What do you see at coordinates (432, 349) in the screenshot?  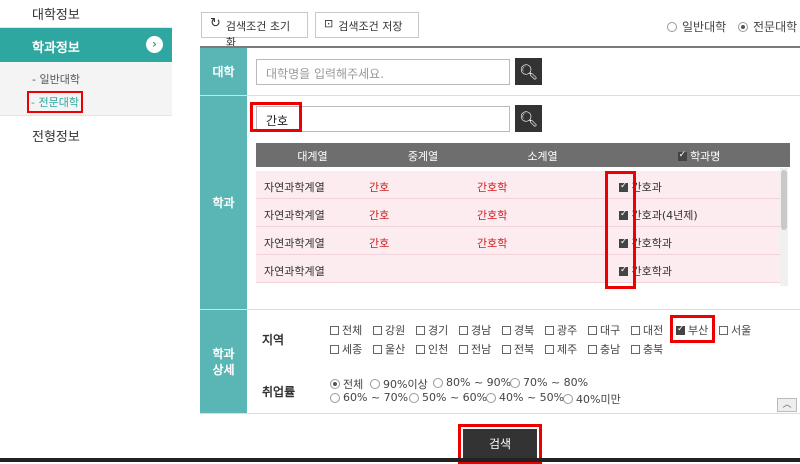 I see `region-checkbox: 인천` at bounding box center [432, 349].